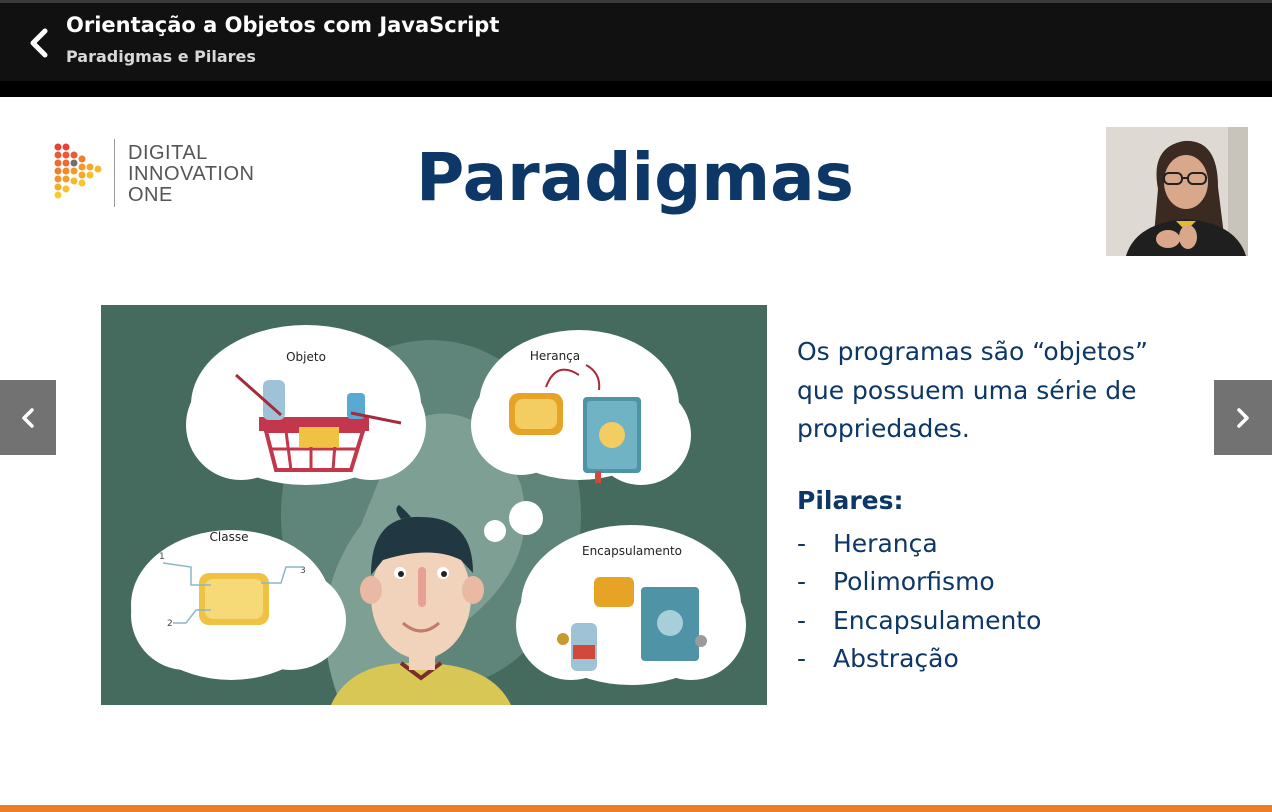 This screenshot has height=812, width=1272. I want to click on pillars-heading: Pilares:, so click(850, 500).